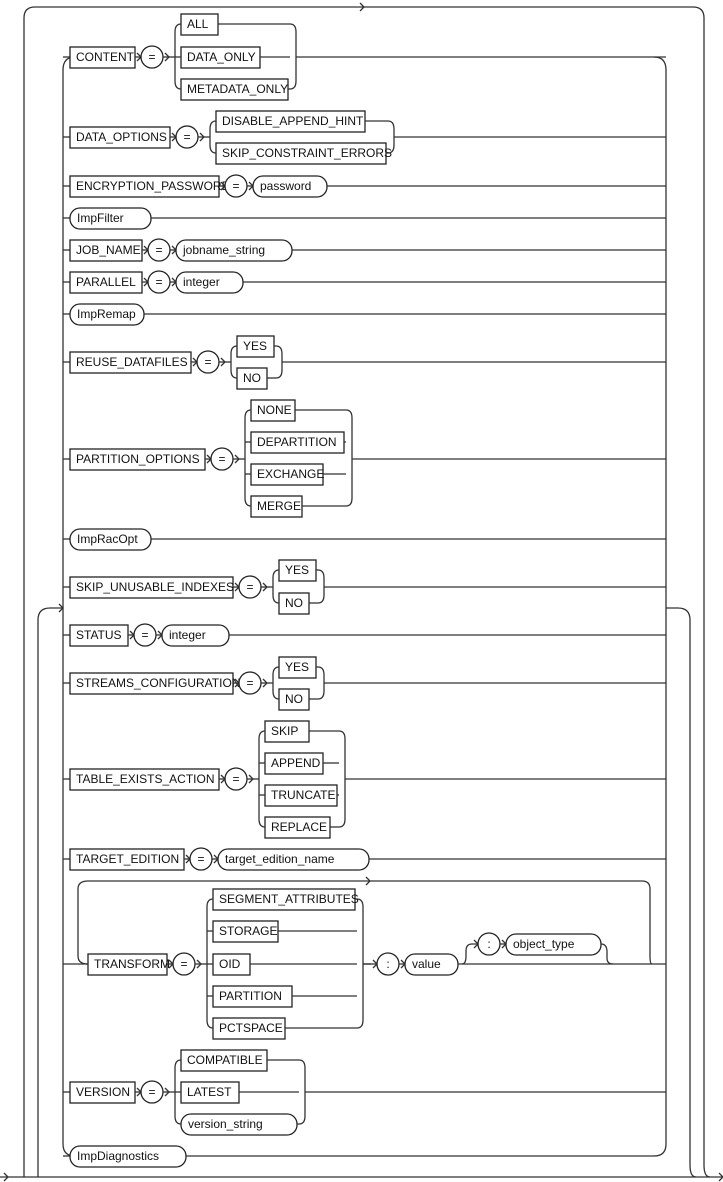  What do you see at coordinates (137, 459) in the screenshot?
I see `keyword-partition-options: PARTITION_OPTIONS` at bounding box center [137, 459].